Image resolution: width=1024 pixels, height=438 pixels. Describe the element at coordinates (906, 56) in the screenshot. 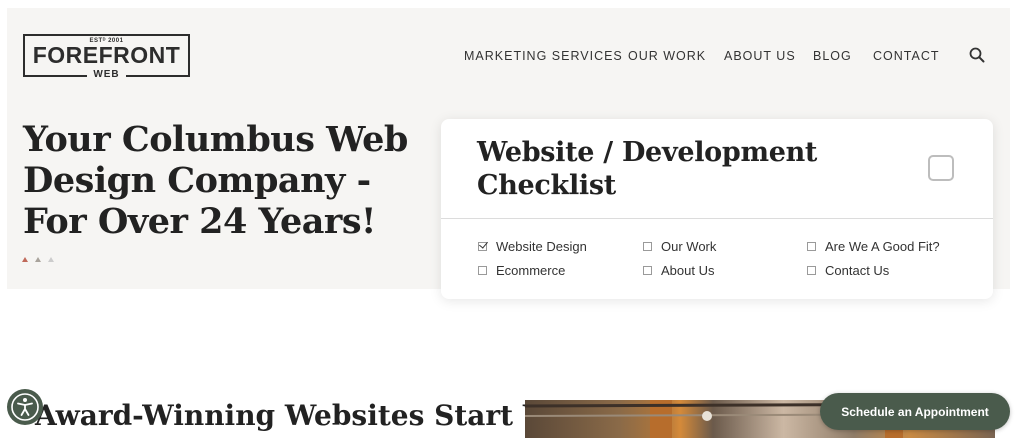

I see `nav-contact: CONTACT` at that location.